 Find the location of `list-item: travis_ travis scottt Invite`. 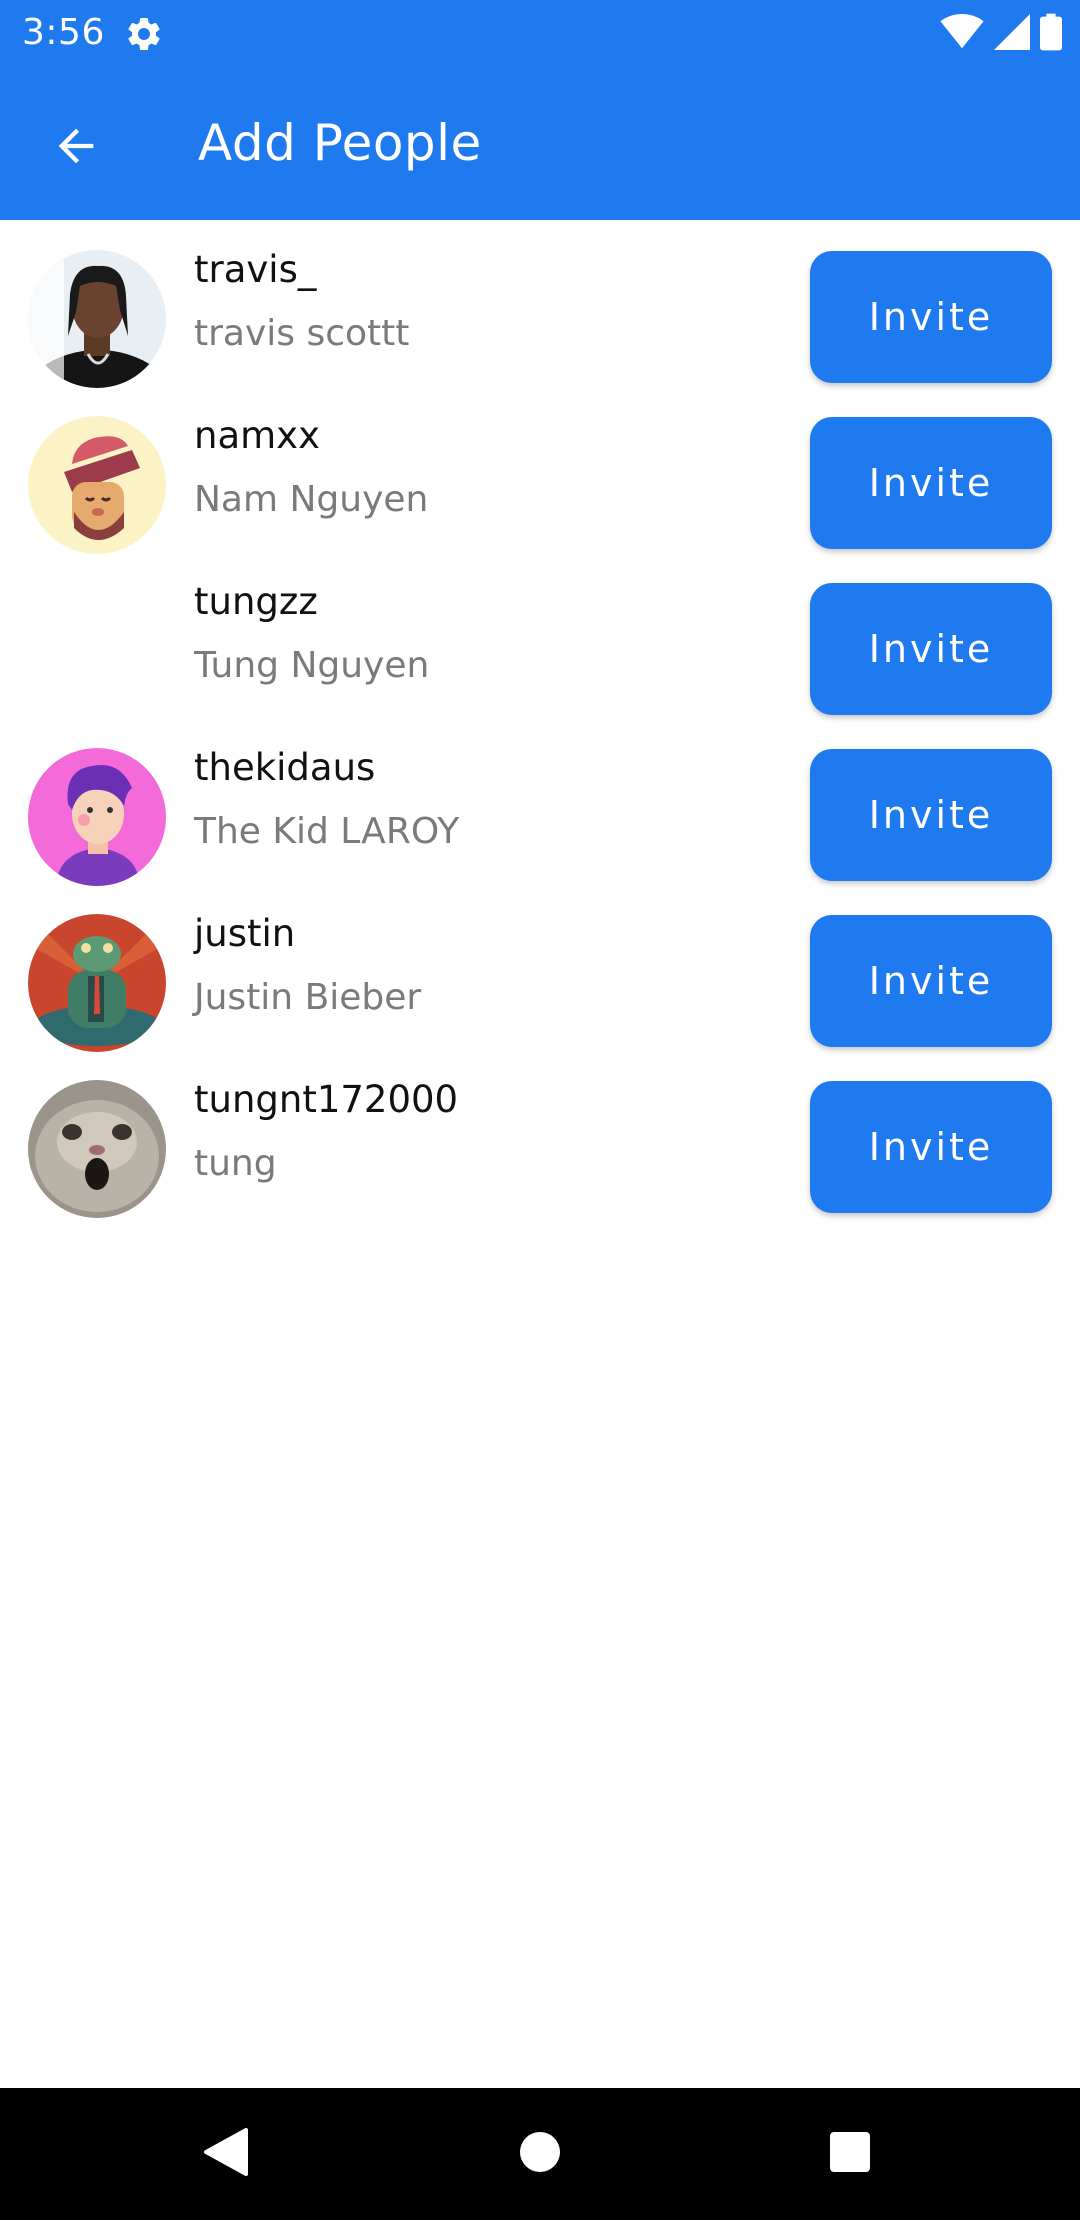

list-item: travis_ travis scottt Invite is located at coordinates (540, 304).